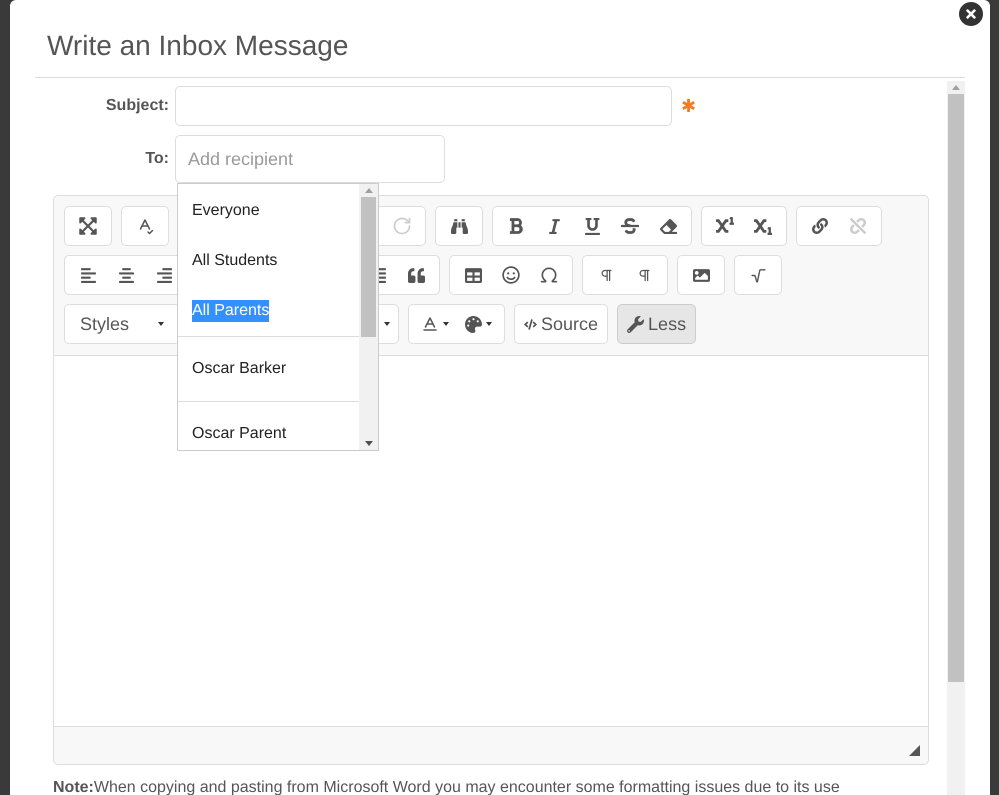  What do you see at coordinates (423, 106) in the screenshot?
I see `subject-field` at bounding box center [423, 106].